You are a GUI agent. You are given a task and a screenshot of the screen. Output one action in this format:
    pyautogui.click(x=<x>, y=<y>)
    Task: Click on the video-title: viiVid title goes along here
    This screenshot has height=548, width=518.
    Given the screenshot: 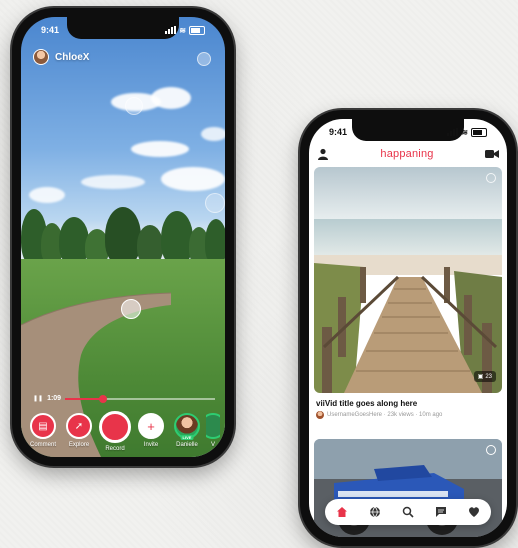 What is the action you would take?
    pyautogui.click(x=366, y=403)
    